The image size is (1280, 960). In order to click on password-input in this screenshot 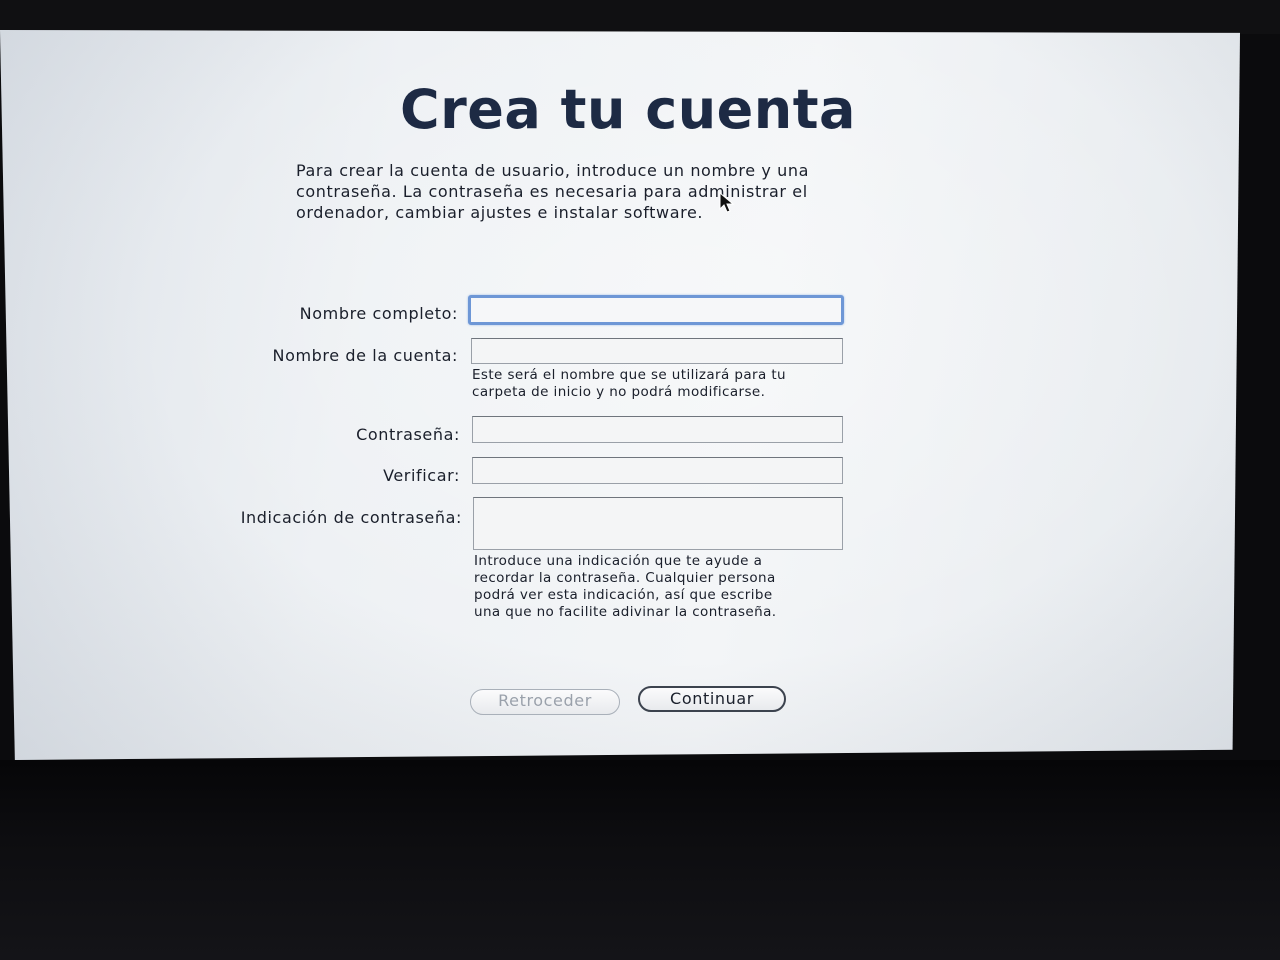, I will do `click(657, 429)`.